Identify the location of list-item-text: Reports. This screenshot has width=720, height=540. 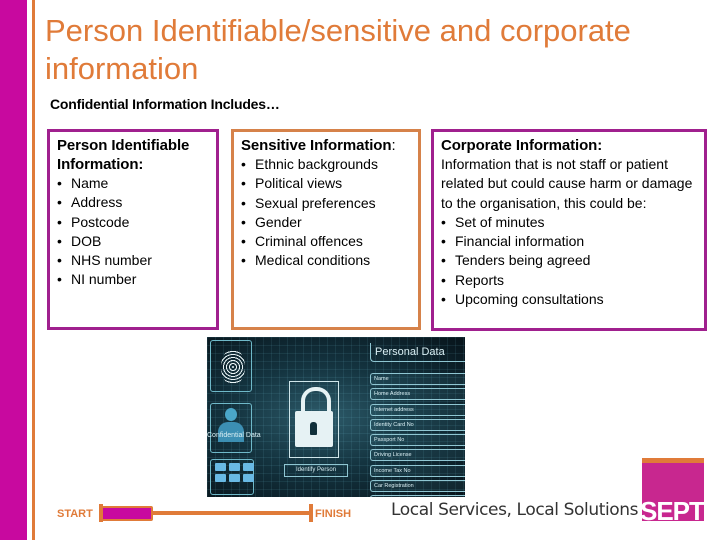
(480, 279).